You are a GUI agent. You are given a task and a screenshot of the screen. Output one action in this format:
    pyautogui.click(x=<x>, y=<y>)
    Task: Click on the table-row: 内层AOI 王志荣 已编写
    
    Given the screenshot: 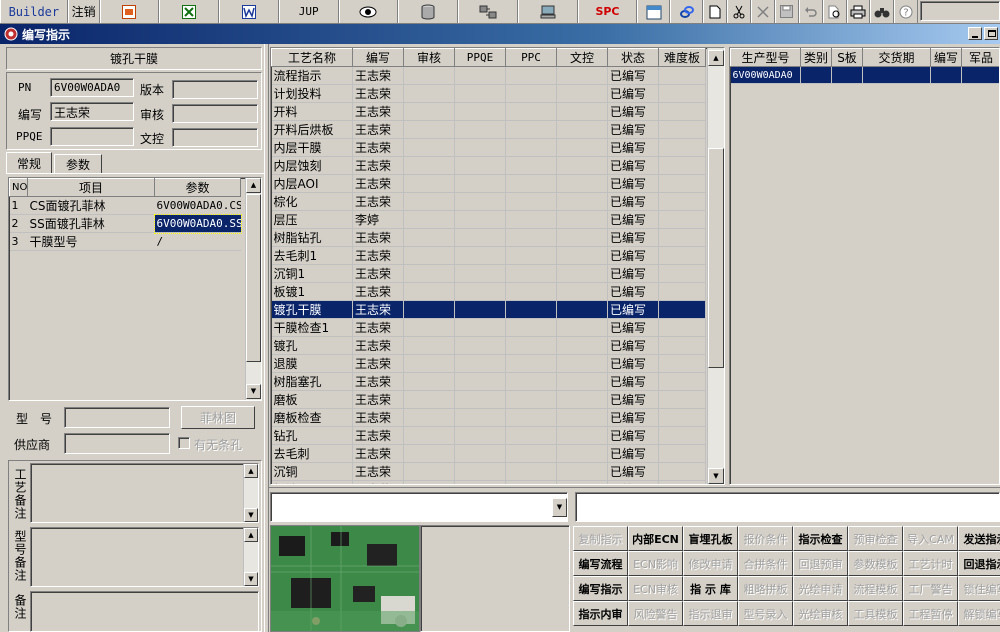 What is the action you would take?
    pyautogui.click(x=488, y=183)
    